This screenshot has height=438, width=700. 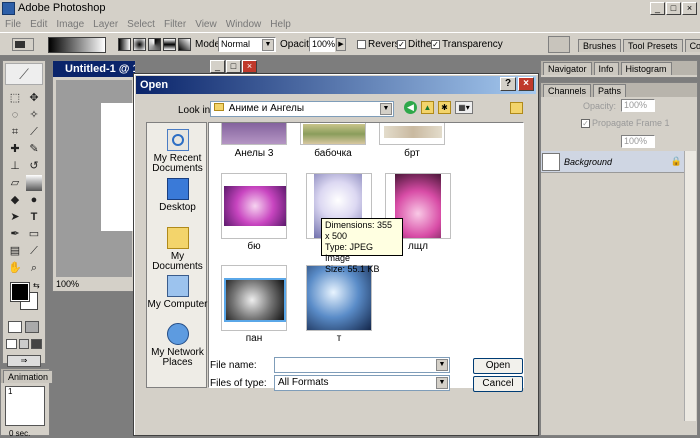 I want to click on reverse-checkbox, so click(x=361, y=44).